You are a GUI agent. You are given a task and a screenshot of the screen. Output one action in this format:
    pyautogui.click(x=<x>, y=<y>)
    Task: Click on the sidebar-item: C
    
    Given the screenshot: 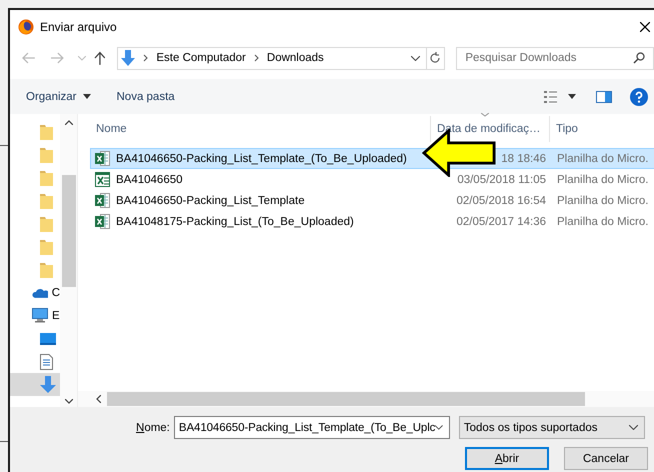 What is the action you would take?
    pyautogui.click(x=35, y=292)
    